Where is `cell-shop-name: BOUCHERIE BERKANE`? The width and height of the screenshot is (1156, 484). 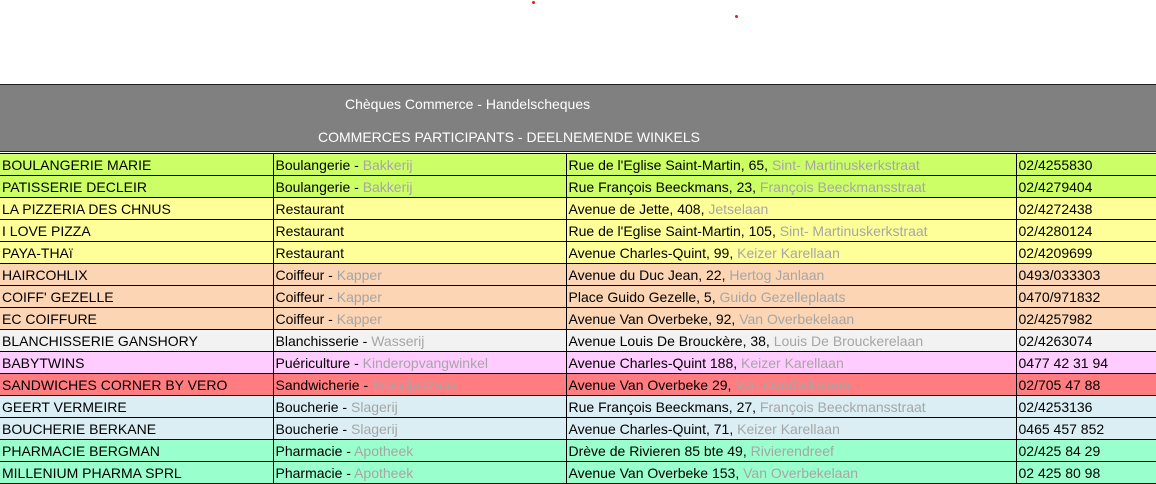 cell-shop-name: BOUCHERIE BERKANE is located at coordinates (137, 428).